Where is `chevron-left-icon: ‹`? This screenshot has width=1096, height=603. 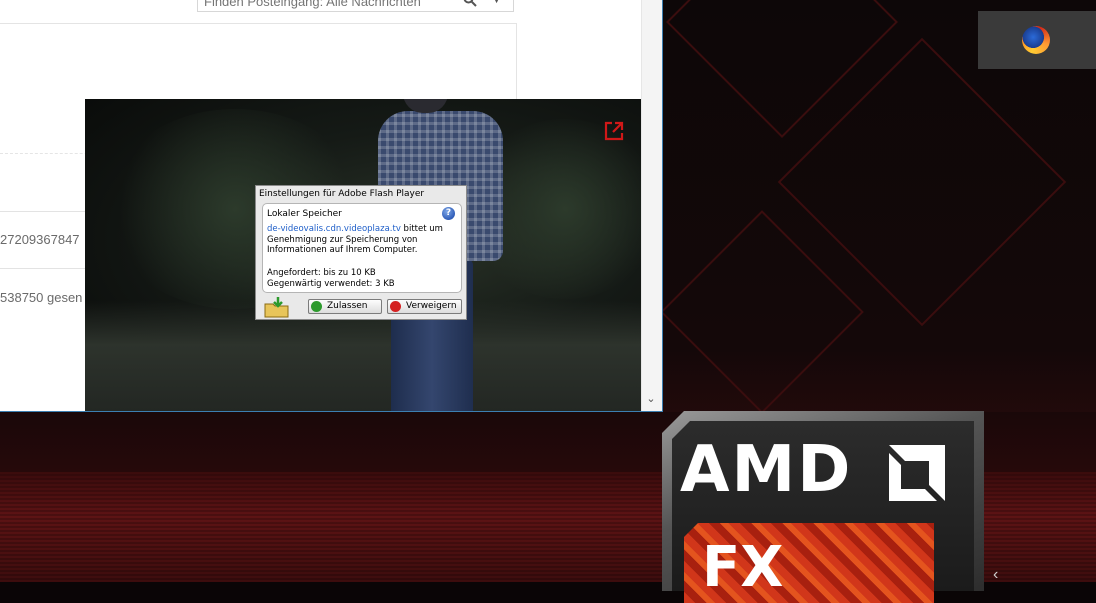 chevron-left-icon: ‹ is located at coordinates (995, 575).